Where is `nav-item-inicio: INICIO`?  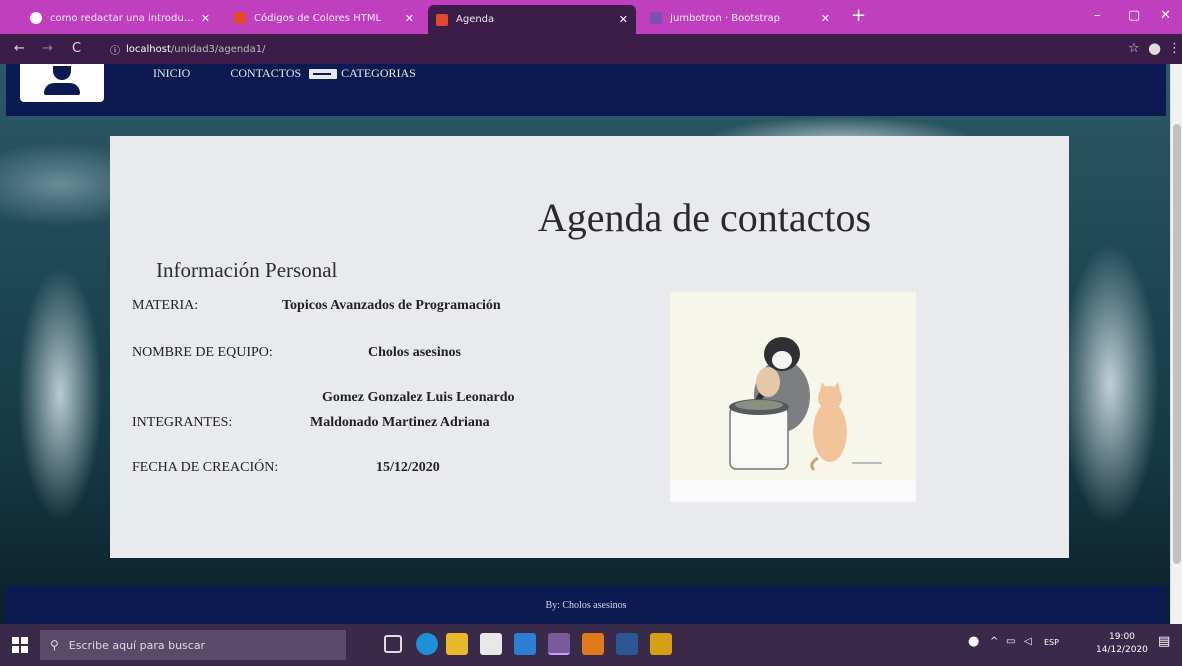
nav-item-inicio: INICIO is located at coordinates (190, 108).